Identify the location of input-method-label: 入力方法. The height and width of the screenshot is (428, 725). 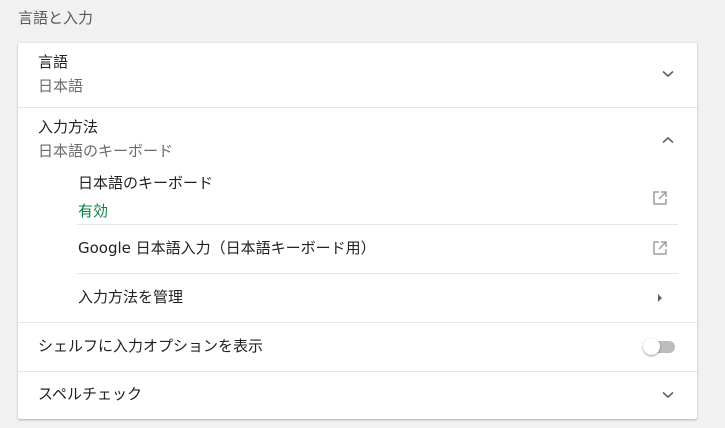
(68, 127).